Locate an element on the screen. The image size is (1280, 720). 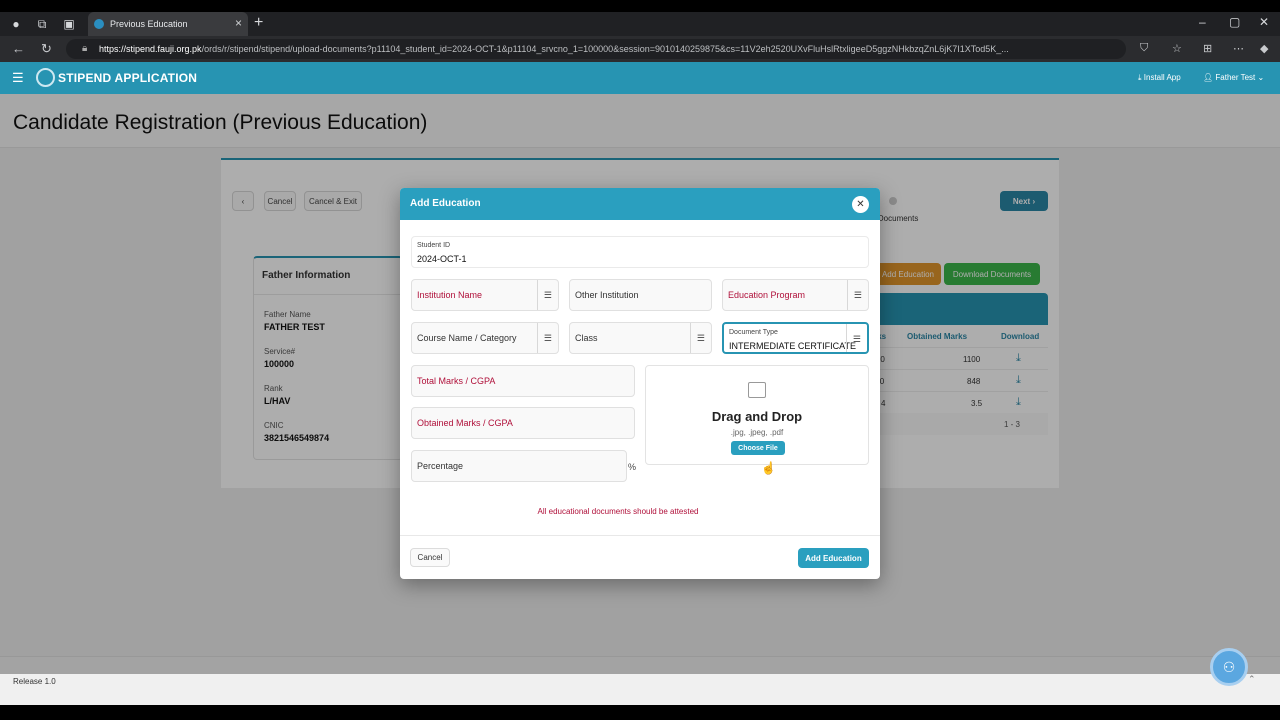
percent-sign: % is located at coordinates (632, 467).